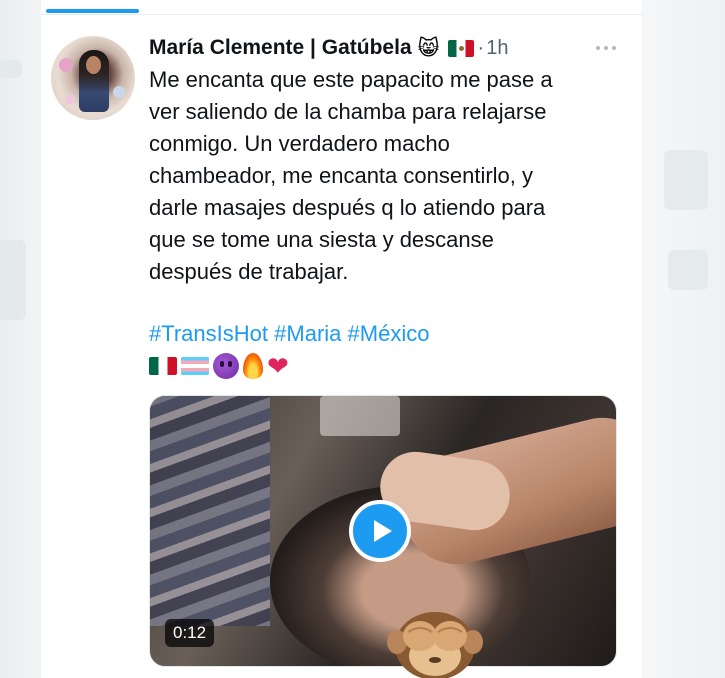 Image resolution: width=725 pixels, height=678 pixels. Describe the element at coordinates (683, 339) in the screenshot. I see `background-right-panel` at that location.